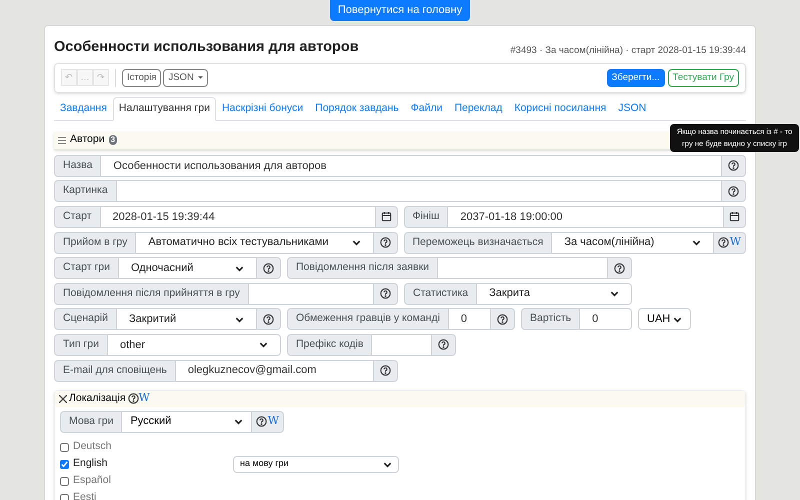 The width and height of the screenshot is (800, 500). Describe the element at coordinates (329, 345) in the screenshot. I see `field-label: Префікс кодів` at that location.